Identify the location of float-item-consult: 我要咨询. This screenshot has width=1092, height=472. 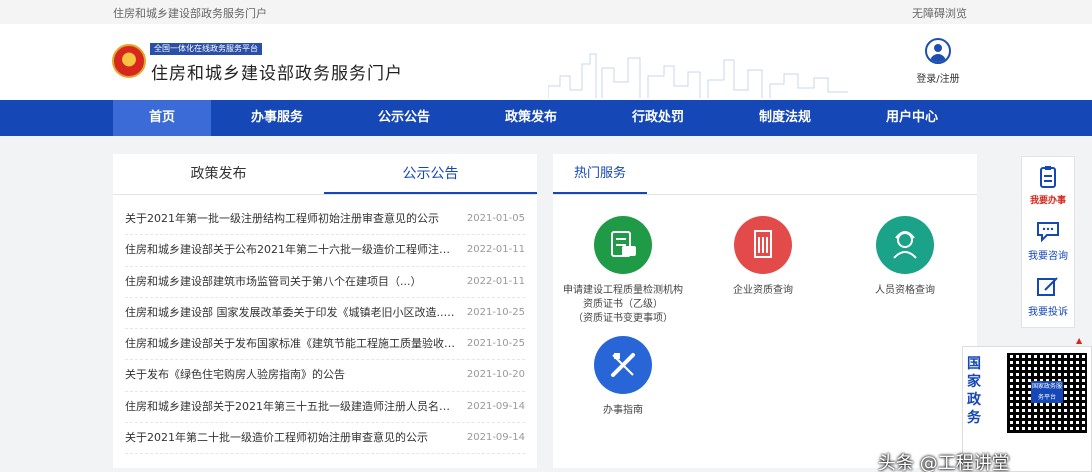
(1048, 240).